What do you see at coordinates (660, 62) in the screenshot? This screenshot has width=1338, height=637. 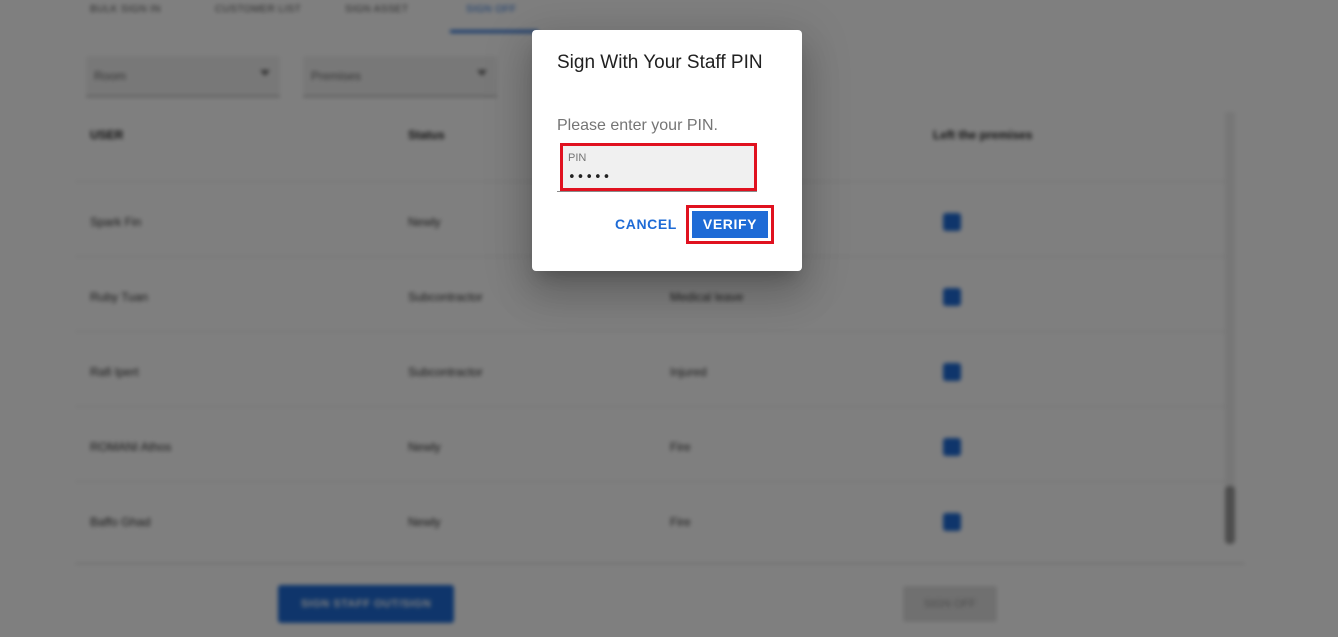 I see `dialog-title: Sign With Your Staff PIN` at bounding box center [660, 62].